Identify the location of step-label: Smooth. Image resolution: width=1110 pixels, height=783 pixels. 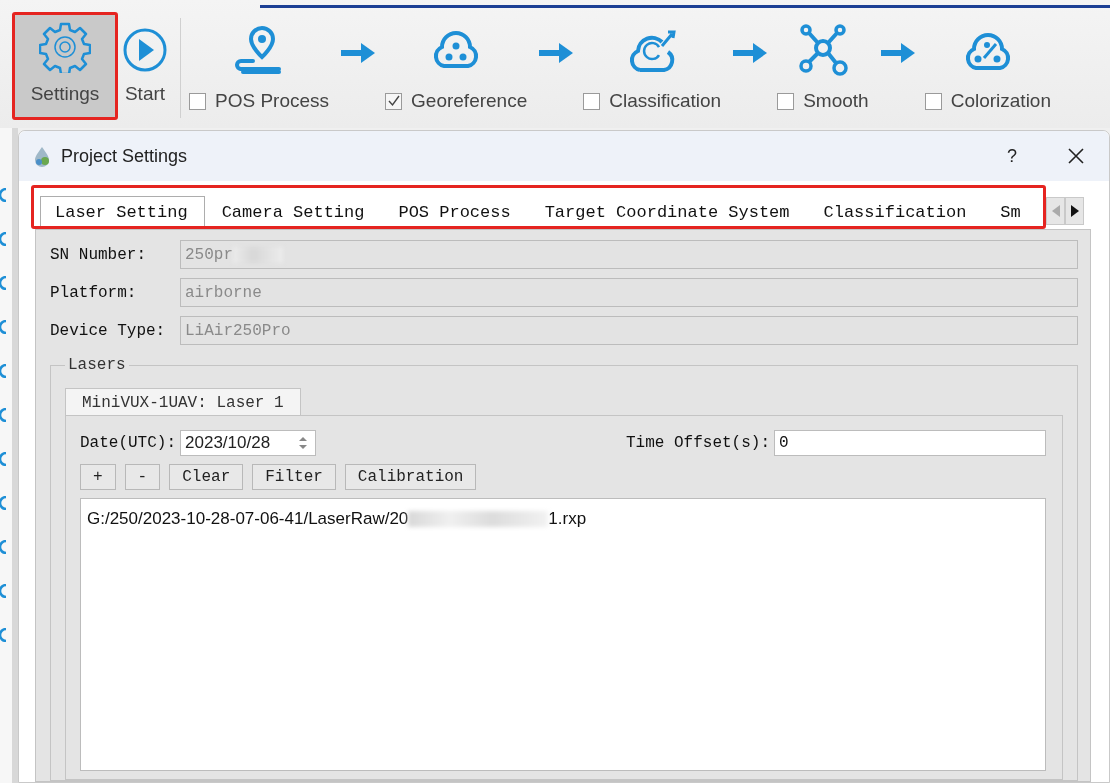
(836, 101).